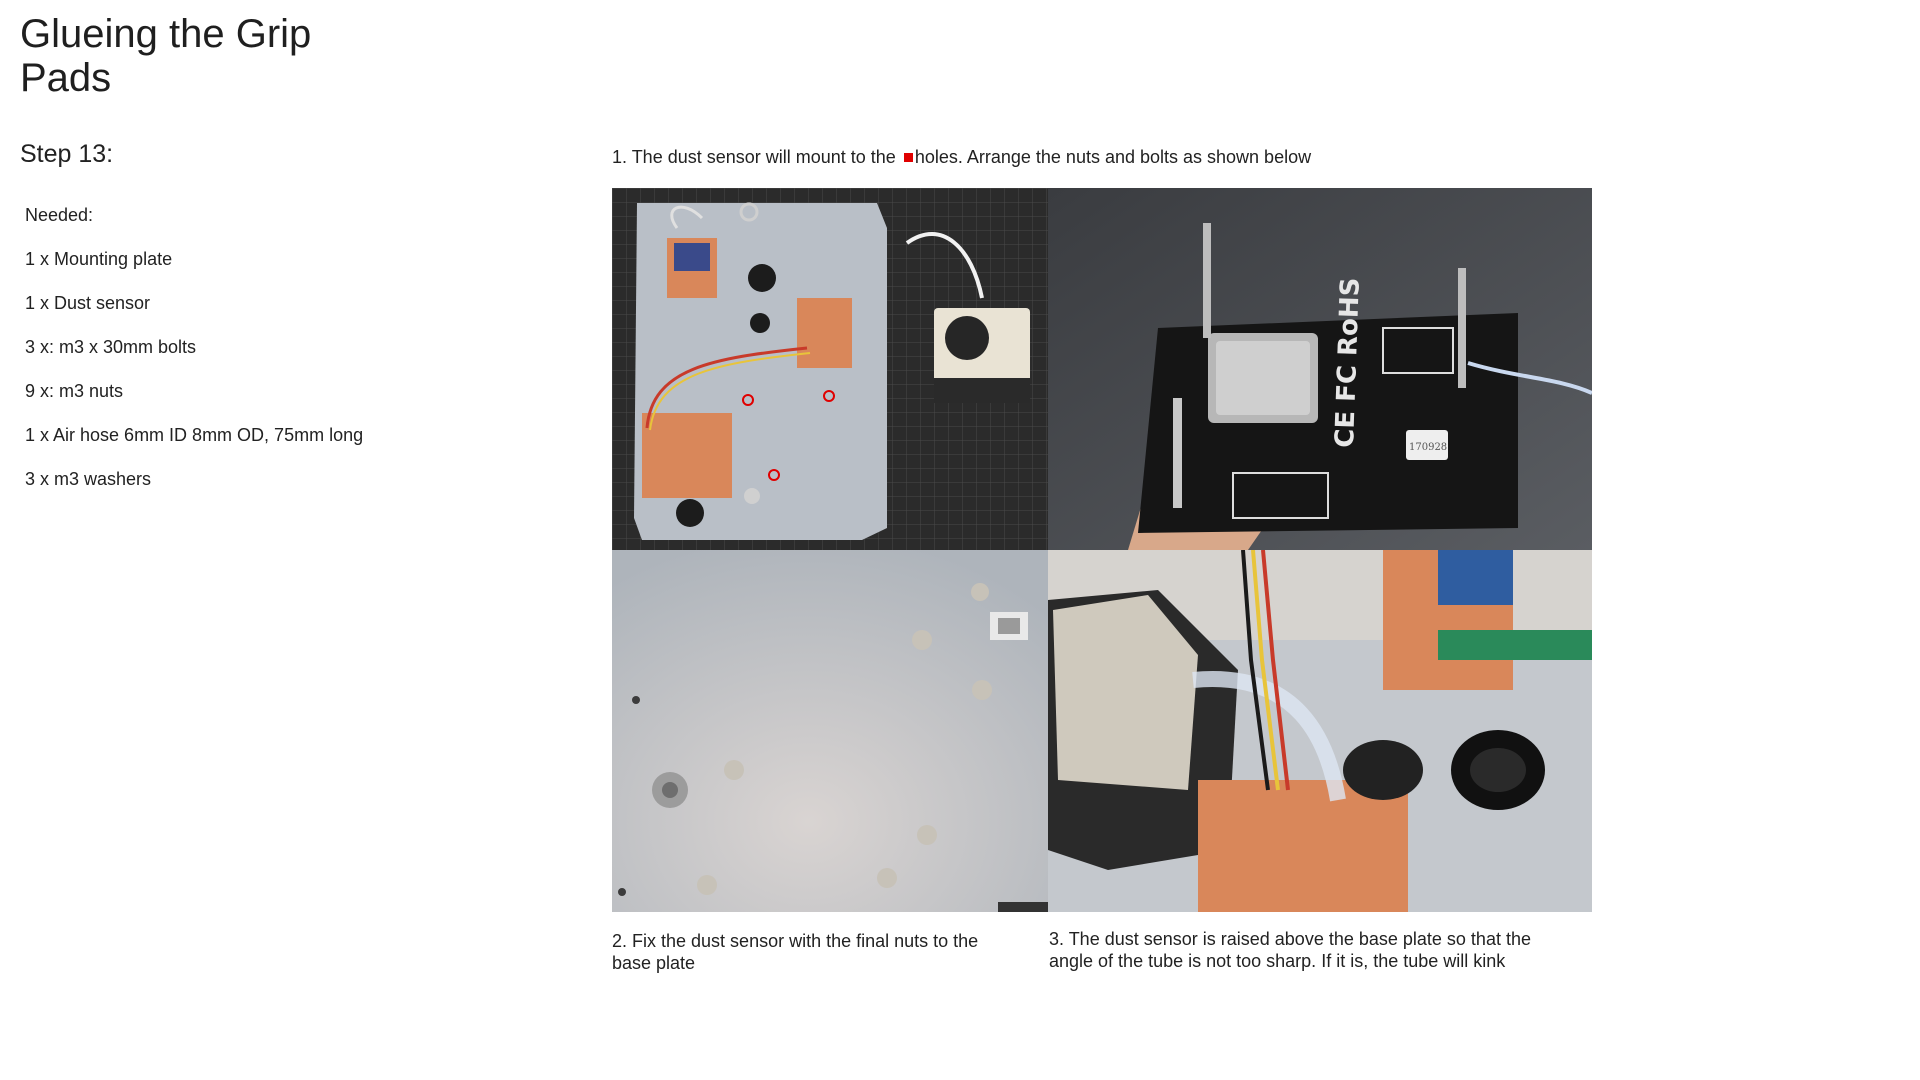 The height and width of the screenshot is (1080, 1920). Describe the element at coordinates (88, 303) in the screenshot. I see `needed-item-dust-sensor: 1 x Dust sensor` at that location.